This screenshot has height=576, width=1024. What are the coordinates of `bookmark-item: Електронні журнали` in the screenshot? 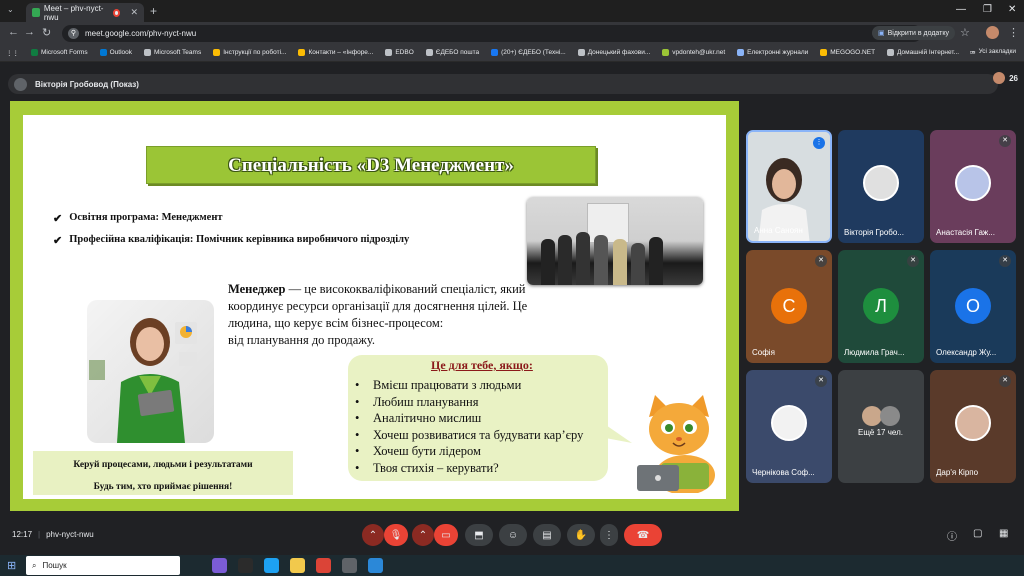 It's located at (772, 52).